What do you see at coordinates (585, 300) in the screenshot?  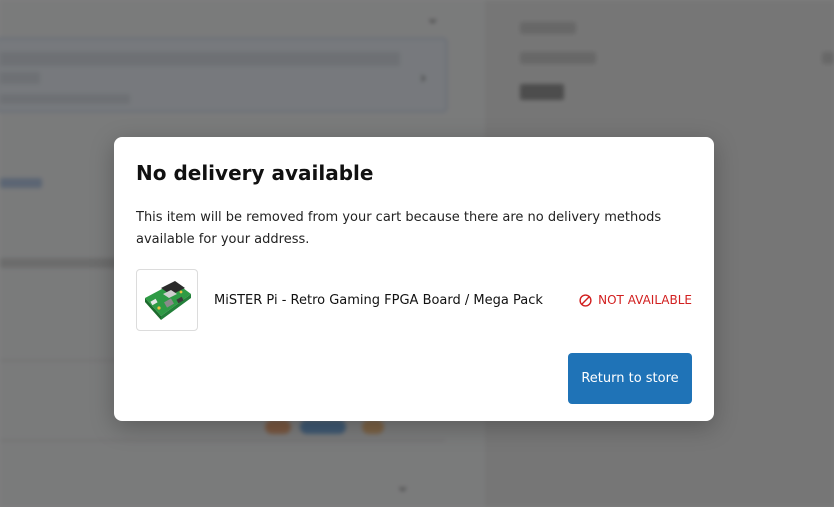 I see `prohibited-icon` at bounding box center [585, 300].